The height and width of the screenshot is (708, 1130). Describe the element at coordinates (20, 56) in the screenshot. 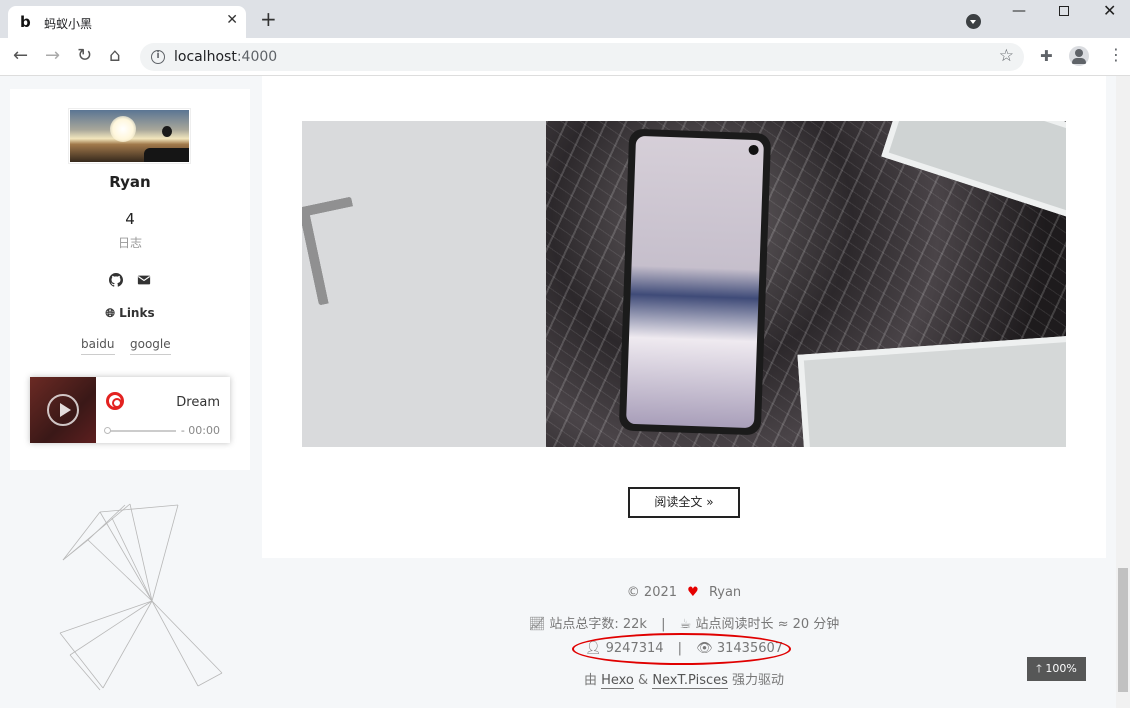

I see `back-icon: ←` at that location.